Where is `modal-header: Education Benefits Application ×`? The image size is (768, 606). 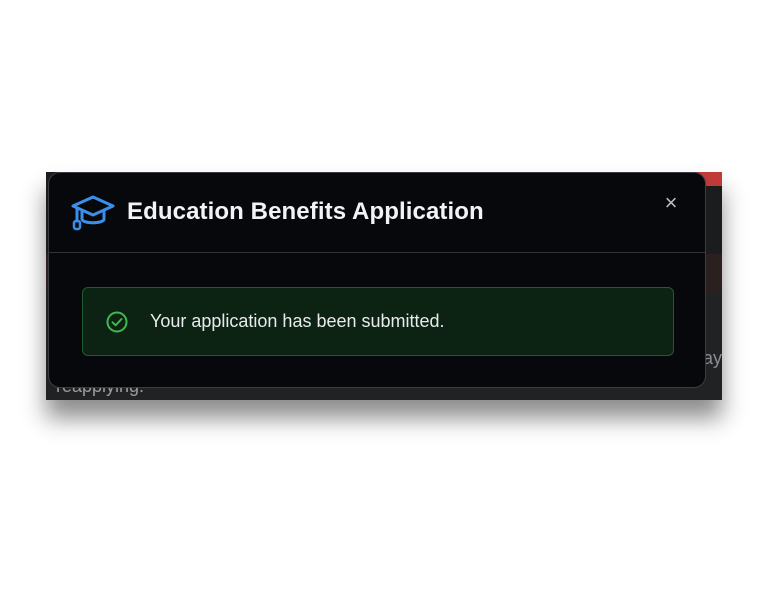
modal-header: Education Benefits Application × is located at coordinates (377, 213).